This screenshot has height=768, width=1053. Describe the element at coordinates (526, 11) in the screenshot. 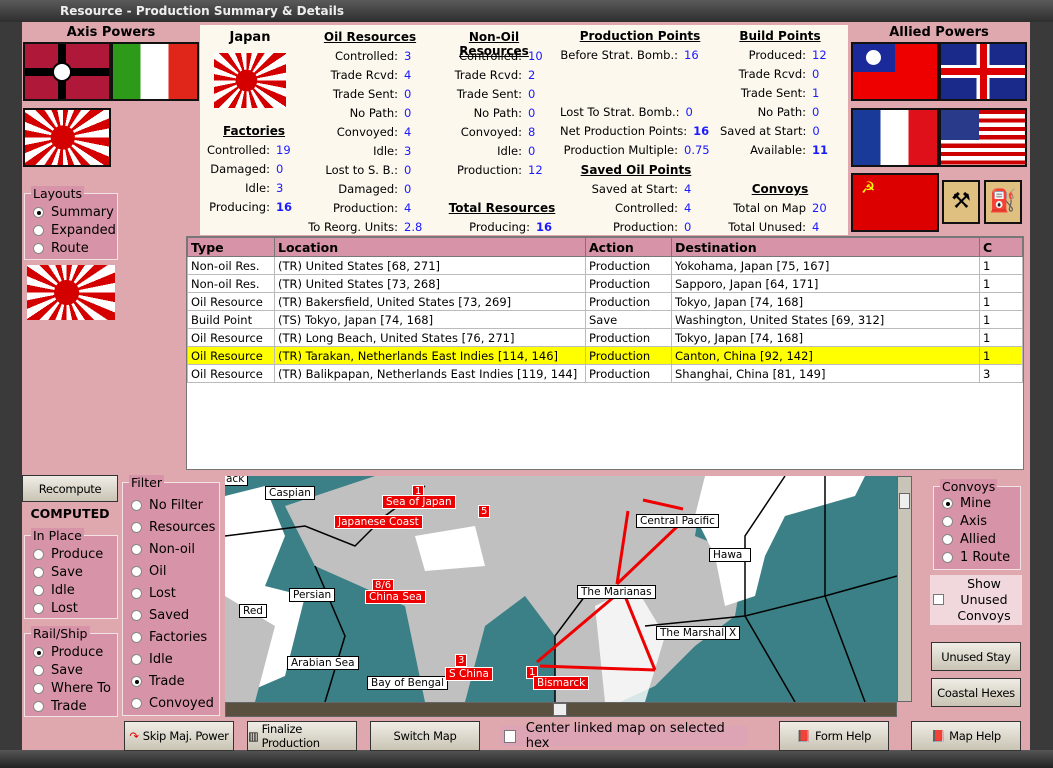

I see `title-bar: Resource - Production Summary & Details` at that location.